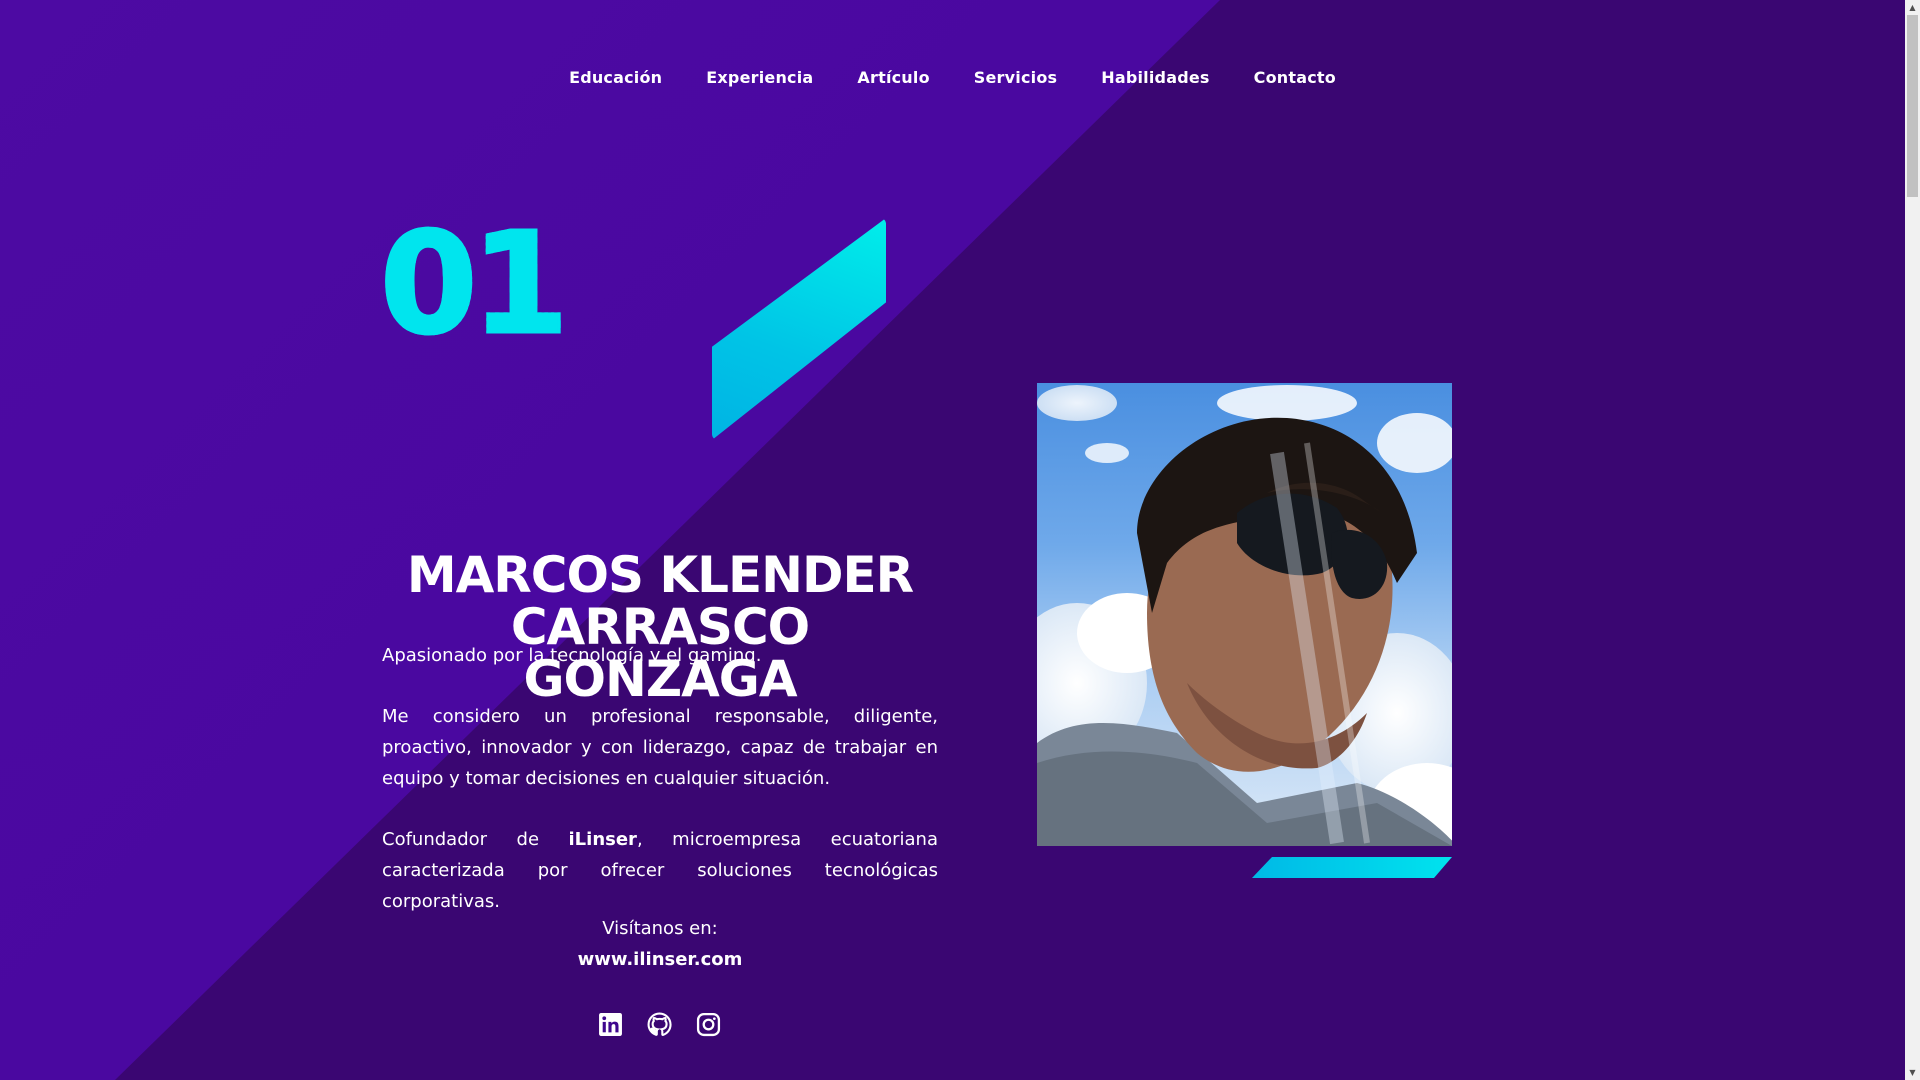 This screenshot has height=1080, width=1920. What do you see at coordinates (1912, 7) in the screenshot?
I see `scroll-up-arrow-icon: ▲` at bounding box center [1912, 7].